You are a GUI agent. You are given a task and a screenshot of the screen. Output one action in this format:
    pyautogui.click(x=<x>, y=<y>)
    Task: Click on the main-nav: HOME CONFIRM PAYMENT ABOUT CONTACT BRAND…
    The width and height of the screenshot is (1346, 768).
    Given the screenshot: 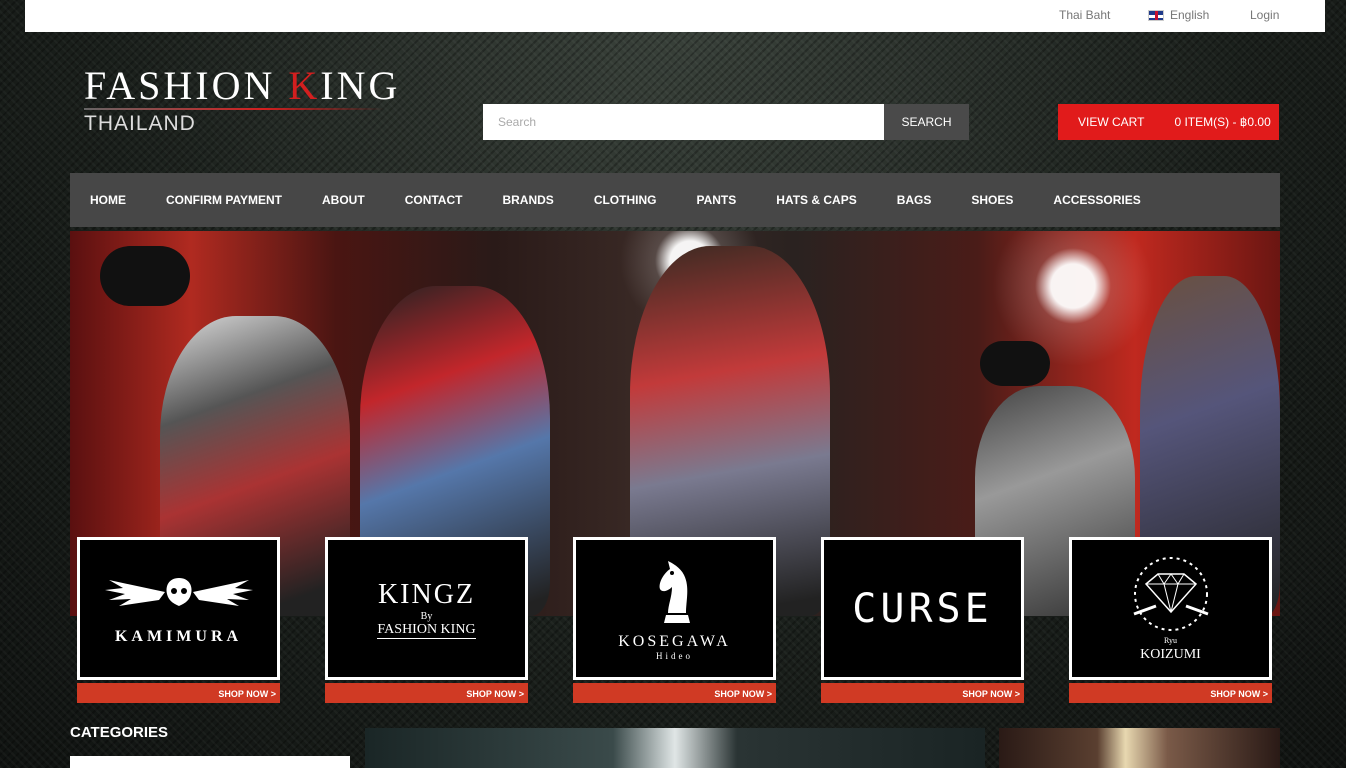 What is the action you would take?
    pyautogui.click(x=675, y=200)
    